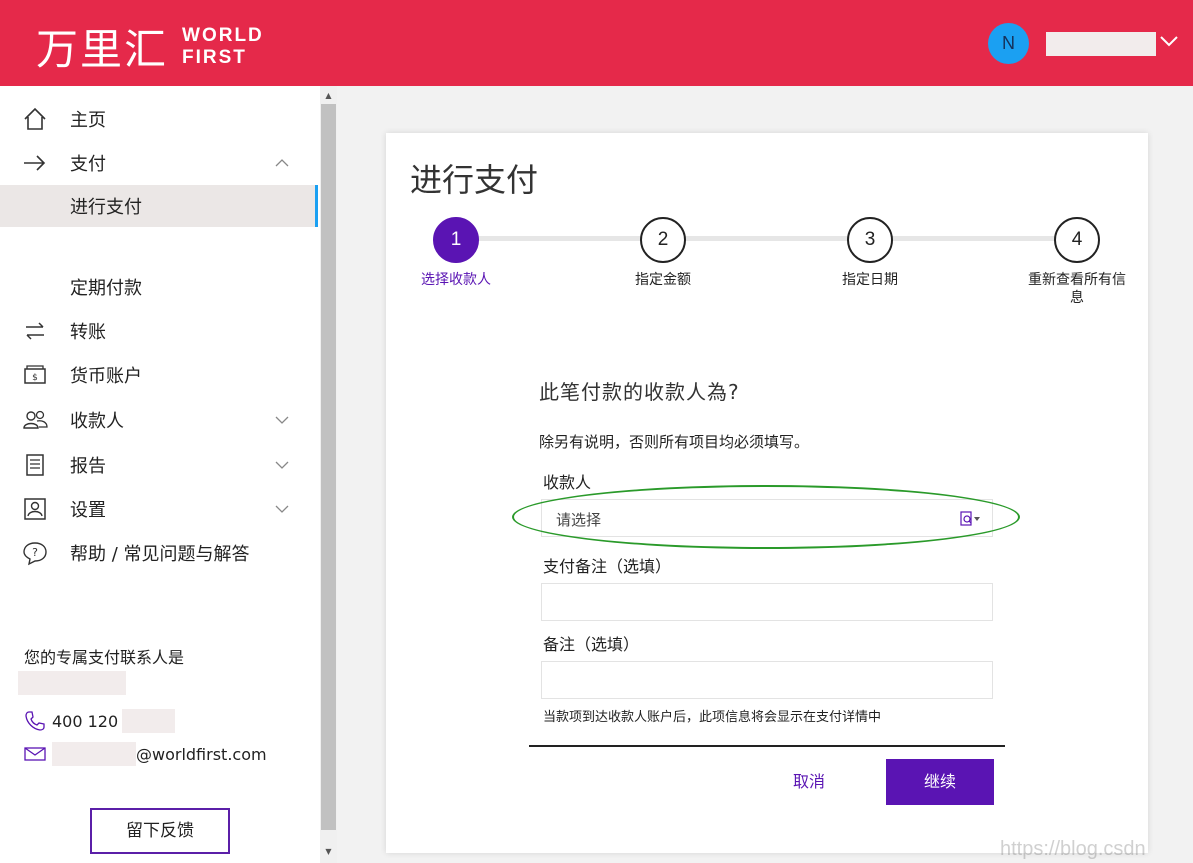 The image size is (1193, 863). I want to click on sidebar-item-home: 主页, so click(159, 119).